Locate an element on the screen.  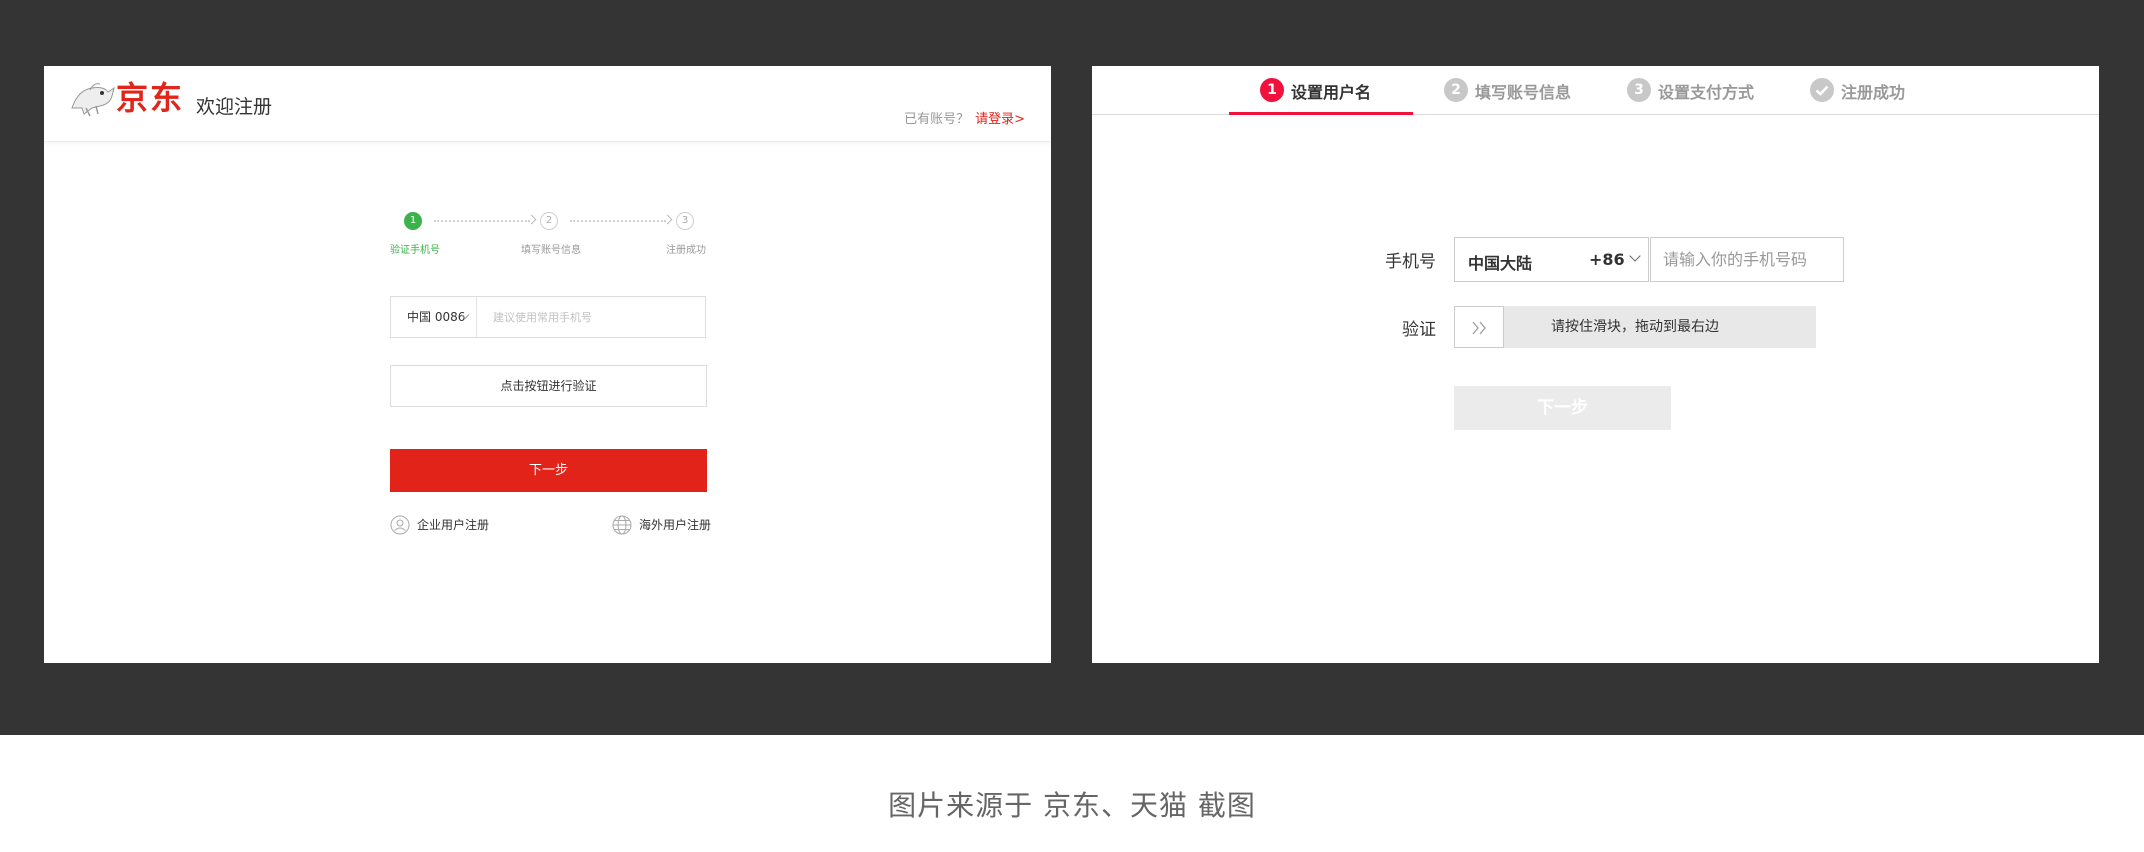
enterprise-register-link: 企业用户注册 is located at coordinates (445, 525).